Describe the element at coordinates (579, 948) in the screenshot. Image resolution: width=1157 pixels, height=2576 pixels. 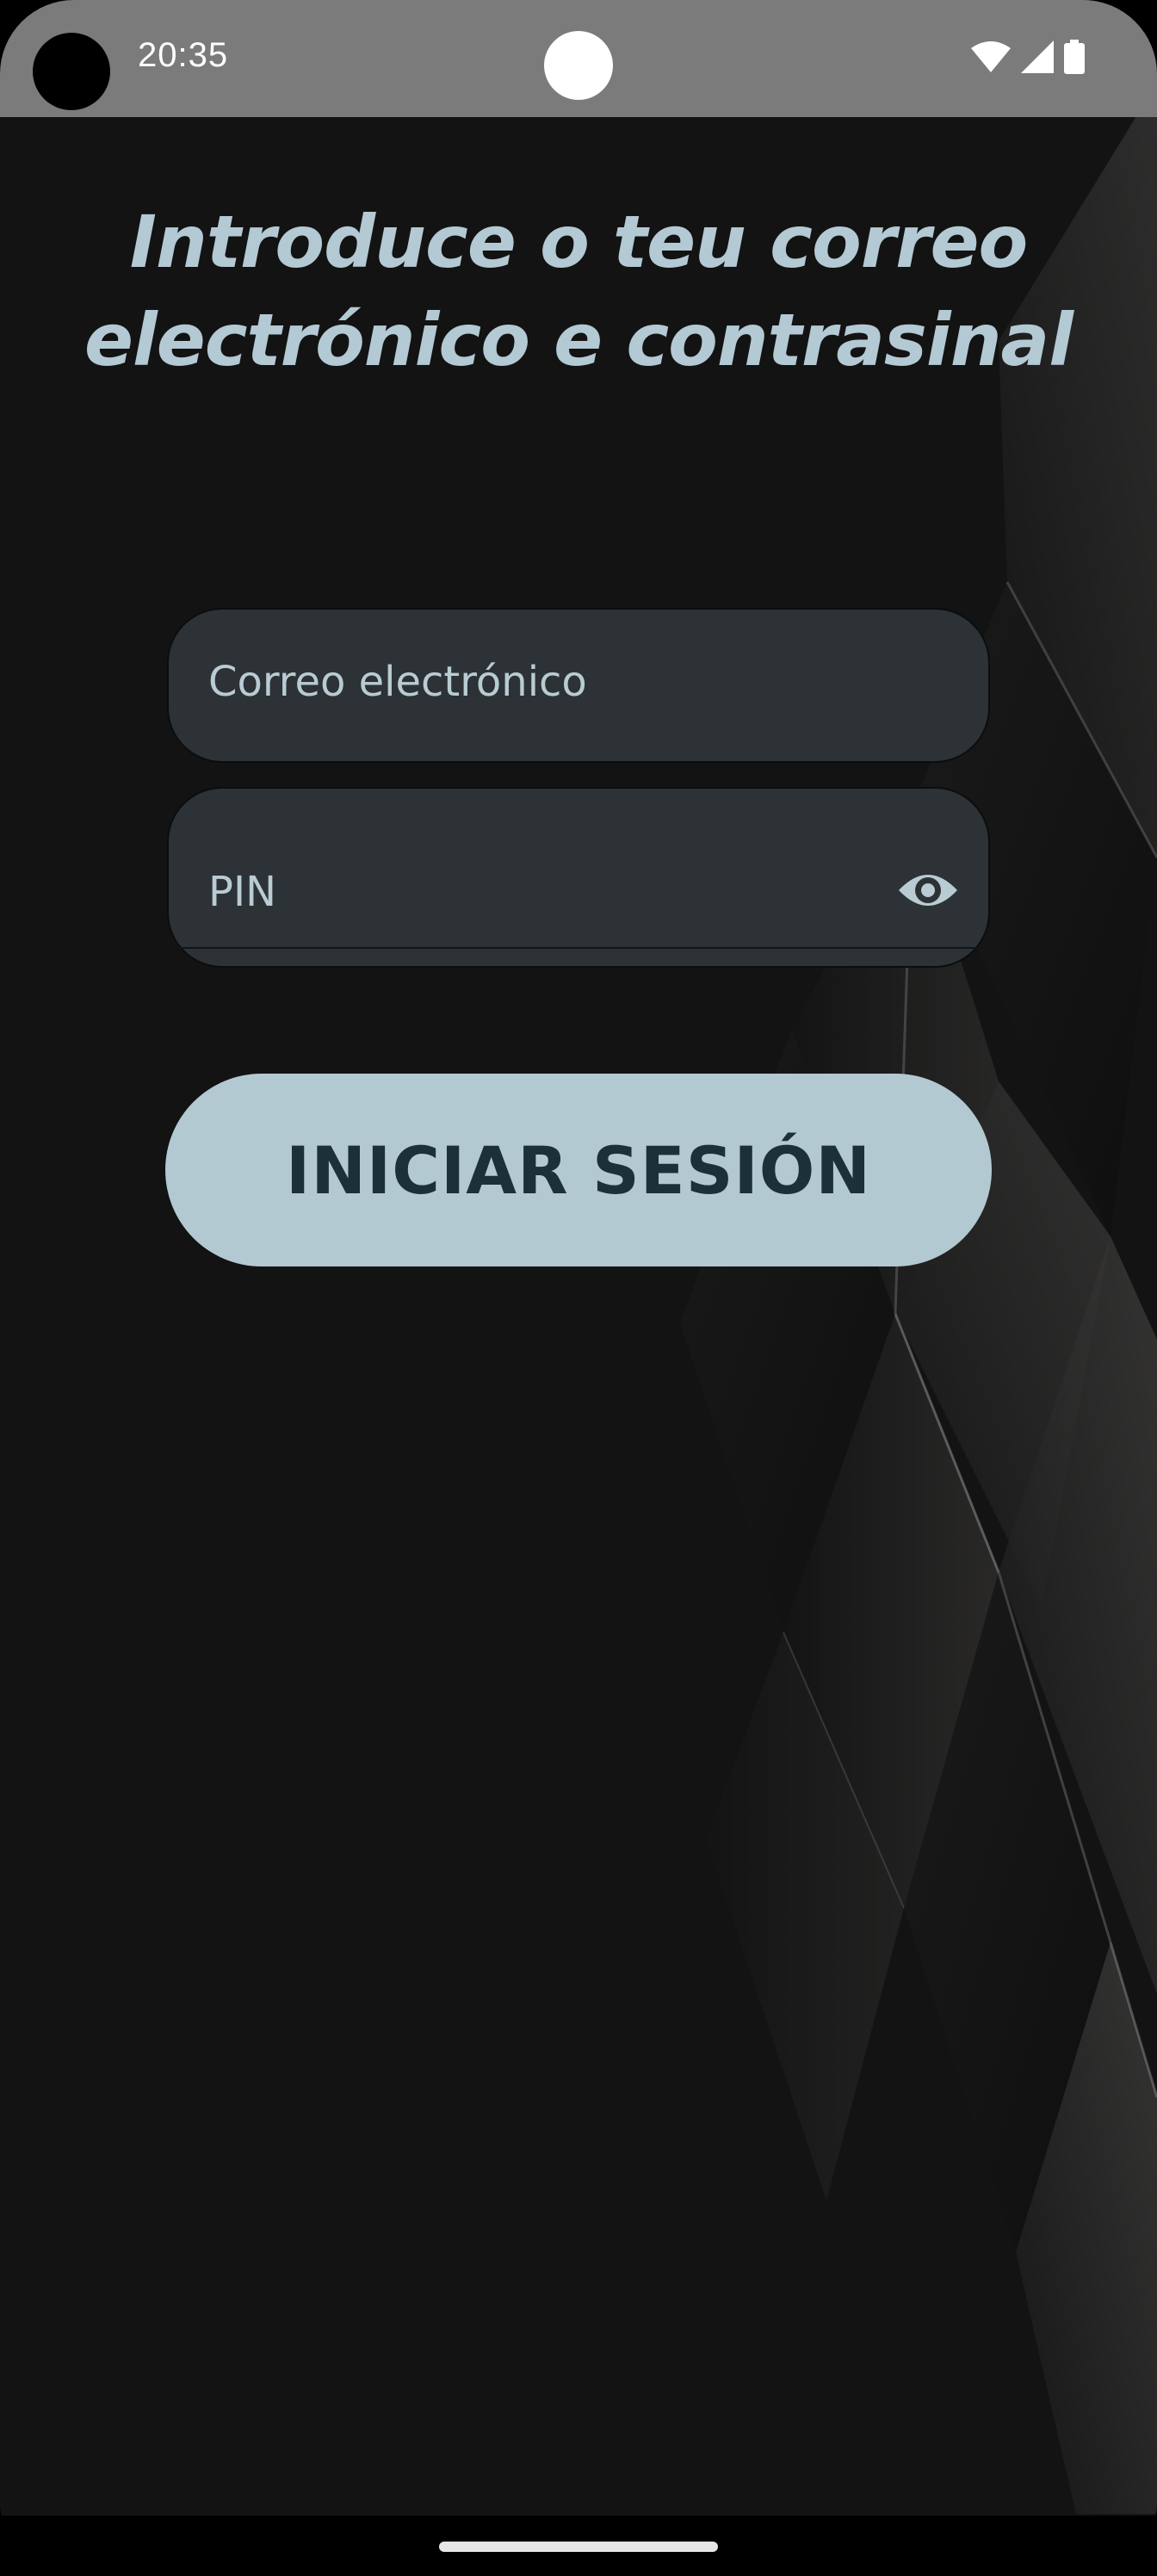
I see `pin-field-underline` at that location.